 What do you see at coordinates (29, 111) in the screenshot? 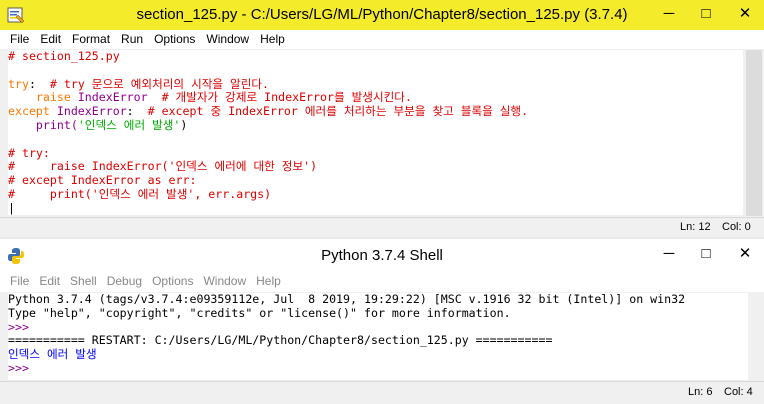
I see `code-token: except` at bounding box center [29, 111].